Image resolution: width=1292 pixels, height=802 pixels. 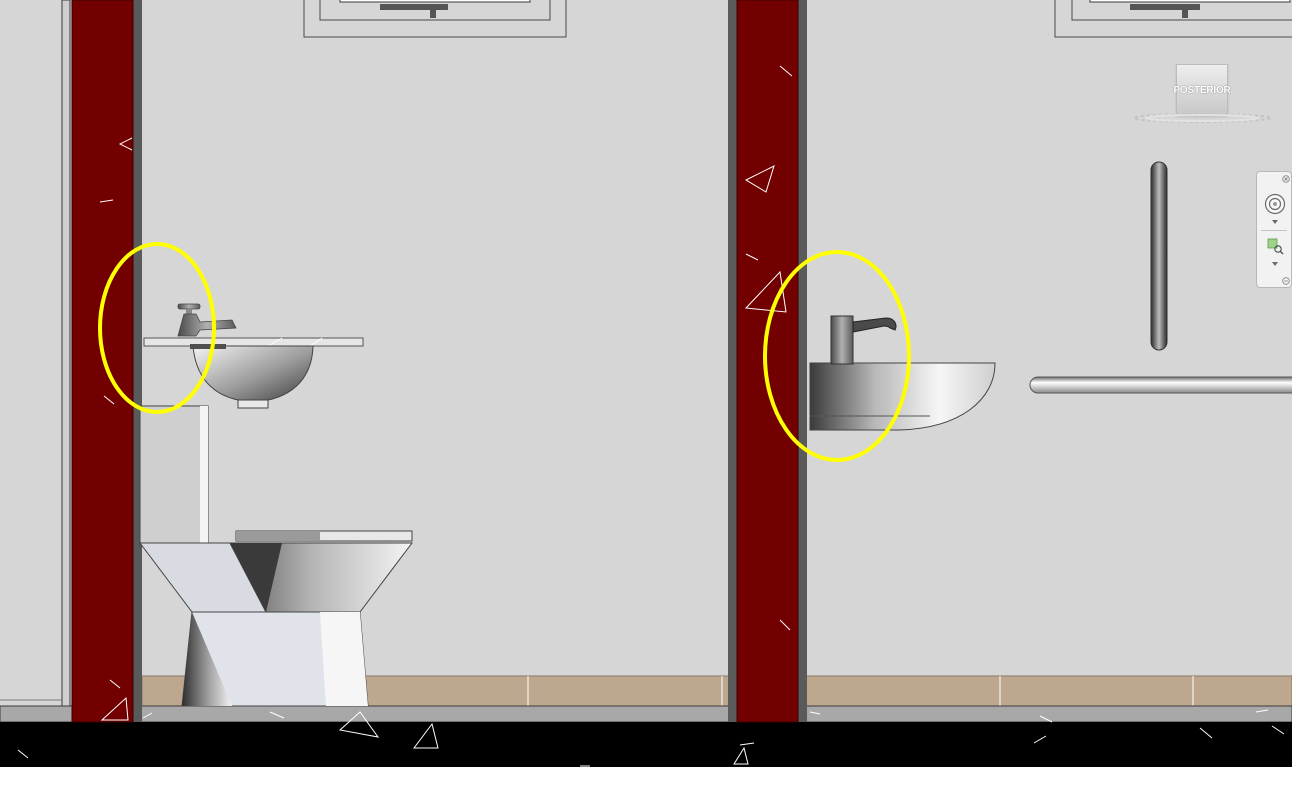 I want to click on steering-wheel-icon, so click(x=1275, y=204).